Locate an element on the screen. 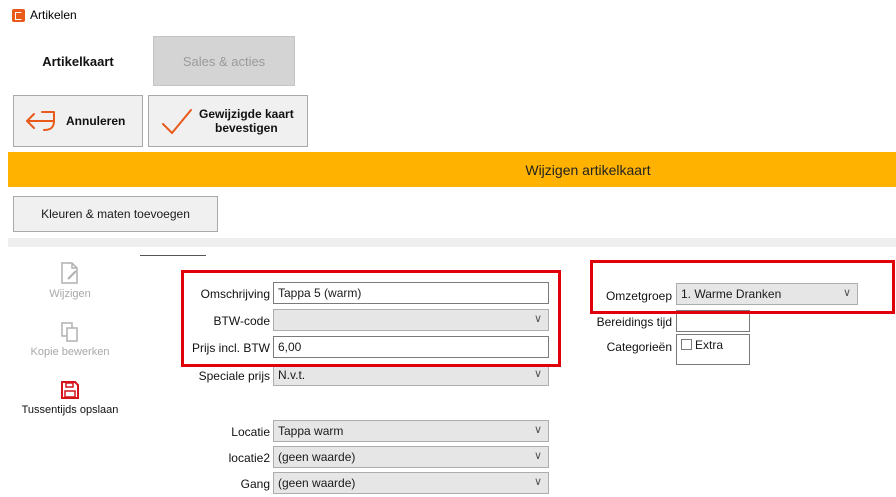 The image size is (896, 497). interim-save-action: Tussentijds opslaan is located at coordinates (70, 398).